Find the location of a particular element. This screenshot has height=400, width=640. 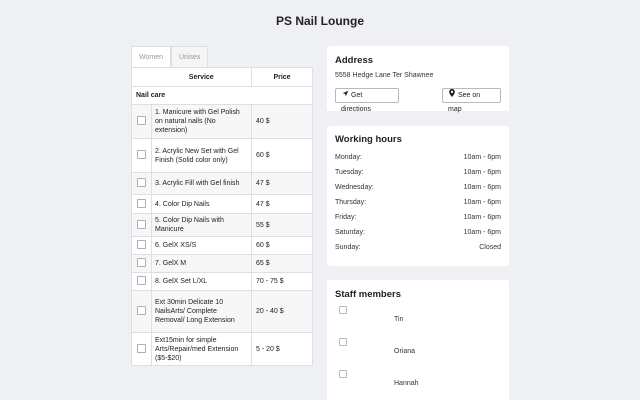

service-price: 55 $ is located at coordinates (282, 225).